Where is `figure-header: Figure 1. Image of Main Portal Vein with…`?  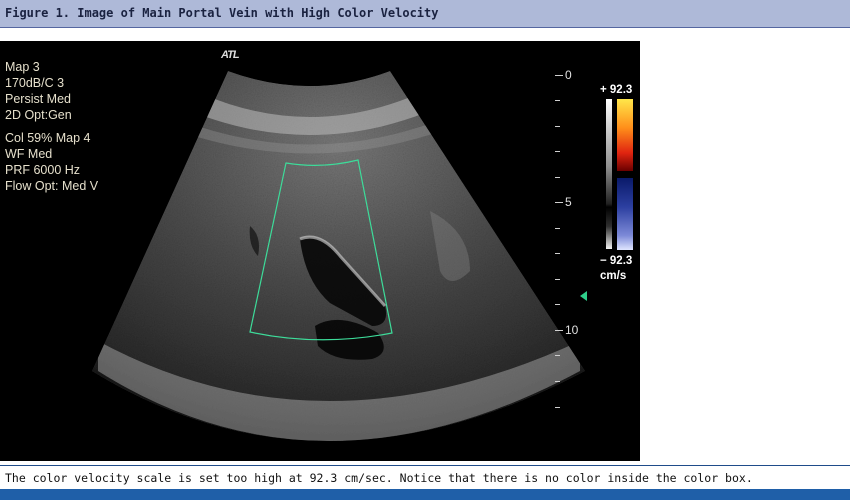
figure-header: Figure 1. Image of Main Portal Vein with… is located at coordinates (425, 14).